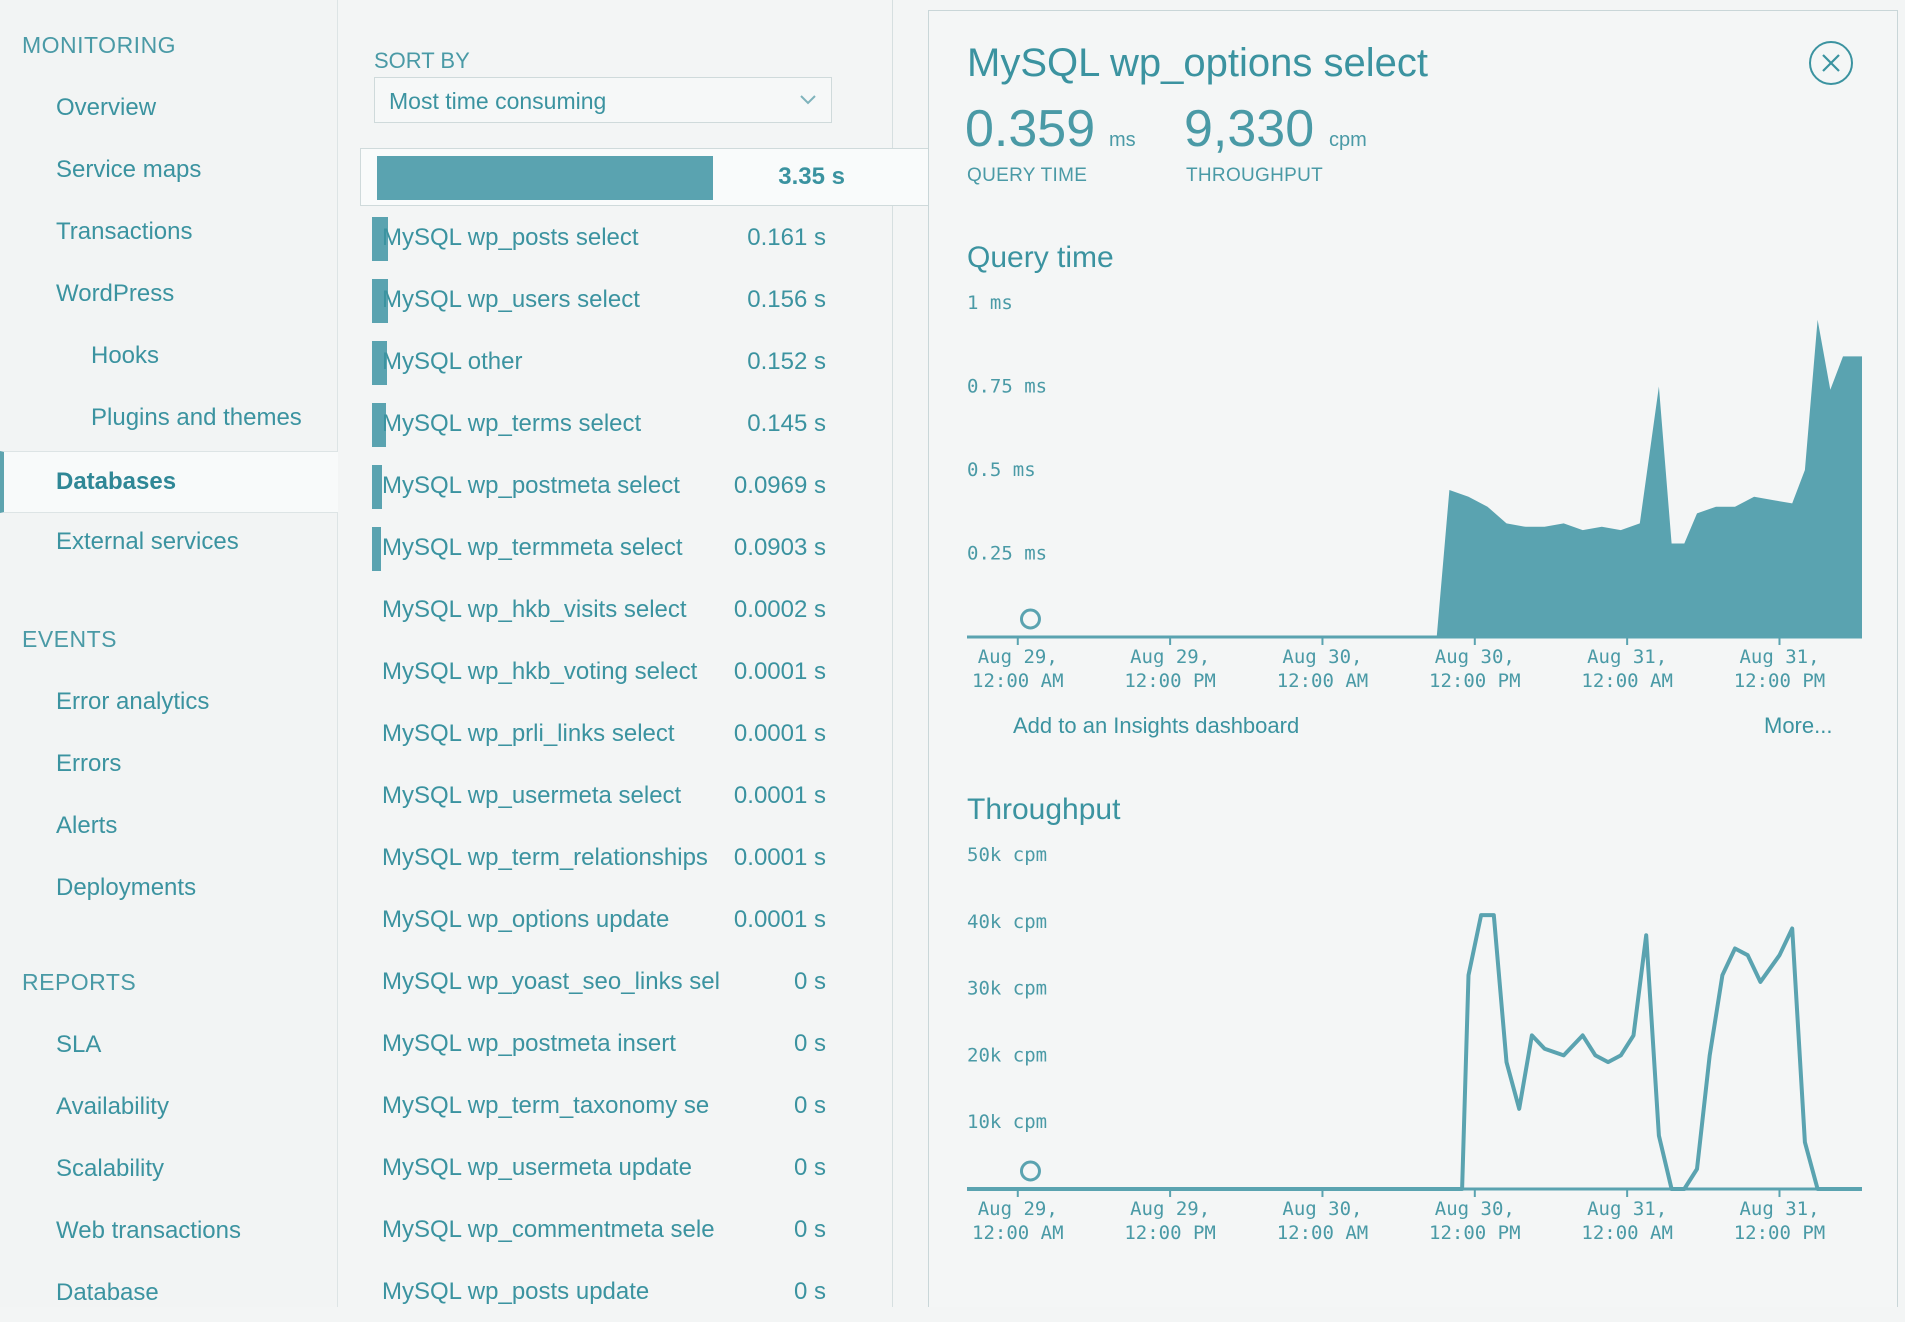 The height and width of the screenshot is (1322, 1905). Describe the element at coordinates (1197, 63) in the screenshot. I see `detail-title: MySQL wp_options select` at that location.